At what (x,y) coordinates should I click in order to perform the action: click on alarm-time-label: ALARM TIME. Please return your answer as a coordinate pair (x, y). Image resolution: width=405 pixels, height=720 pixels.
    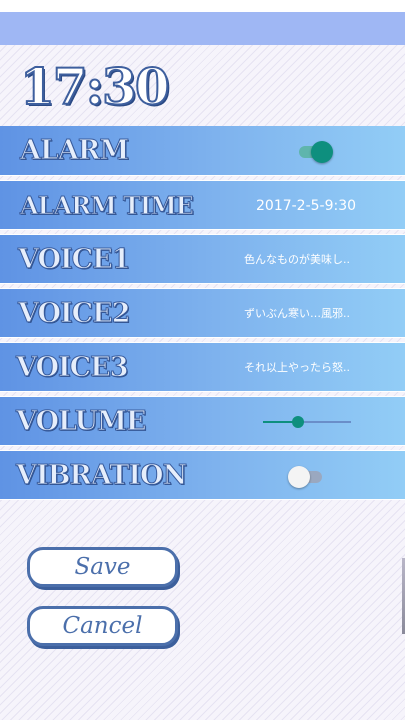
    Looking at the image, I should click on (107, 206).